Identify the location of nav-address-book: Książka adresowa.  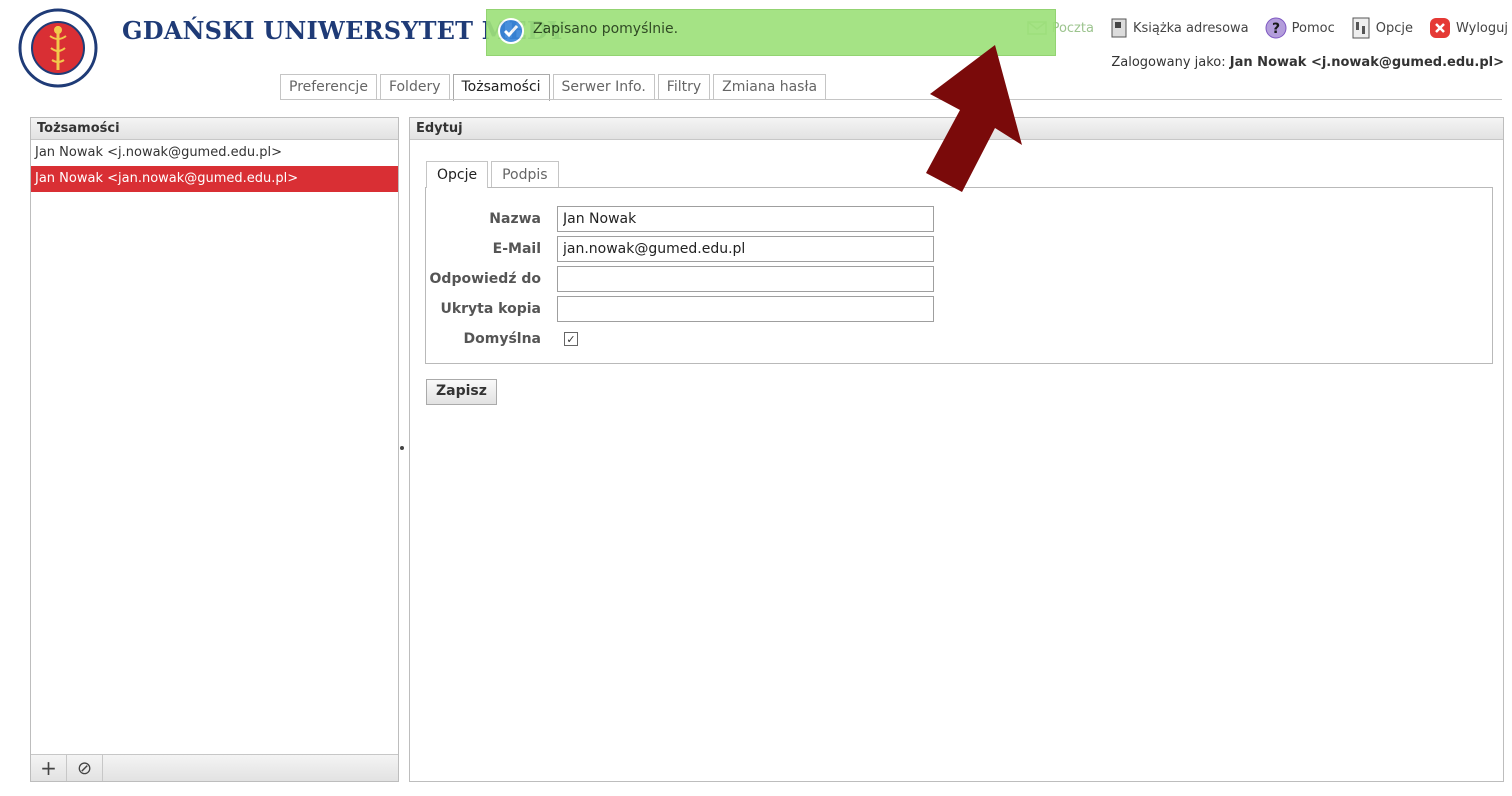
(1179, 28).